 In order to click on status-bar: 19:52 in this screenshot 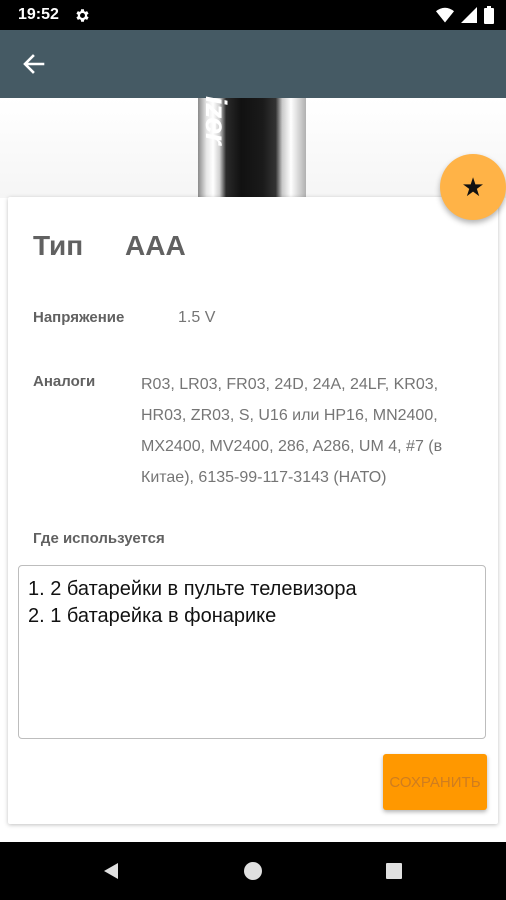, I will do `click(253, 15)`.